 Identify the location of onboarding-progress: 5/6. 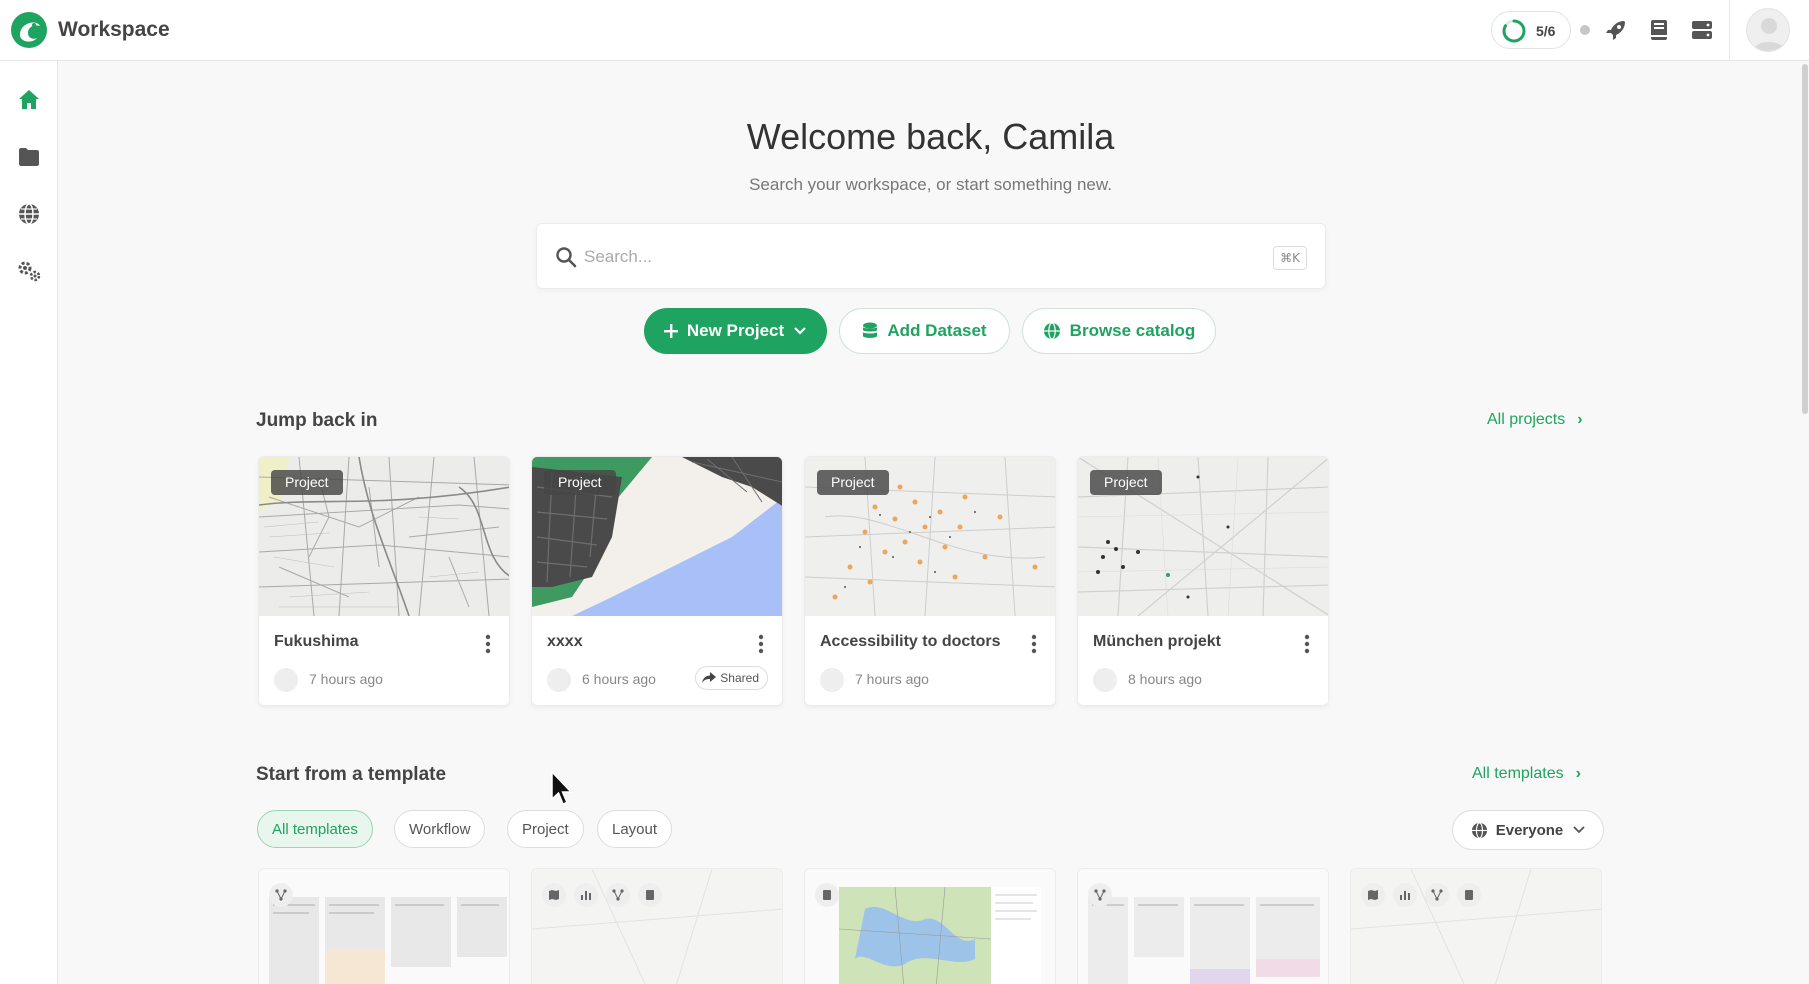
(1531, 30).